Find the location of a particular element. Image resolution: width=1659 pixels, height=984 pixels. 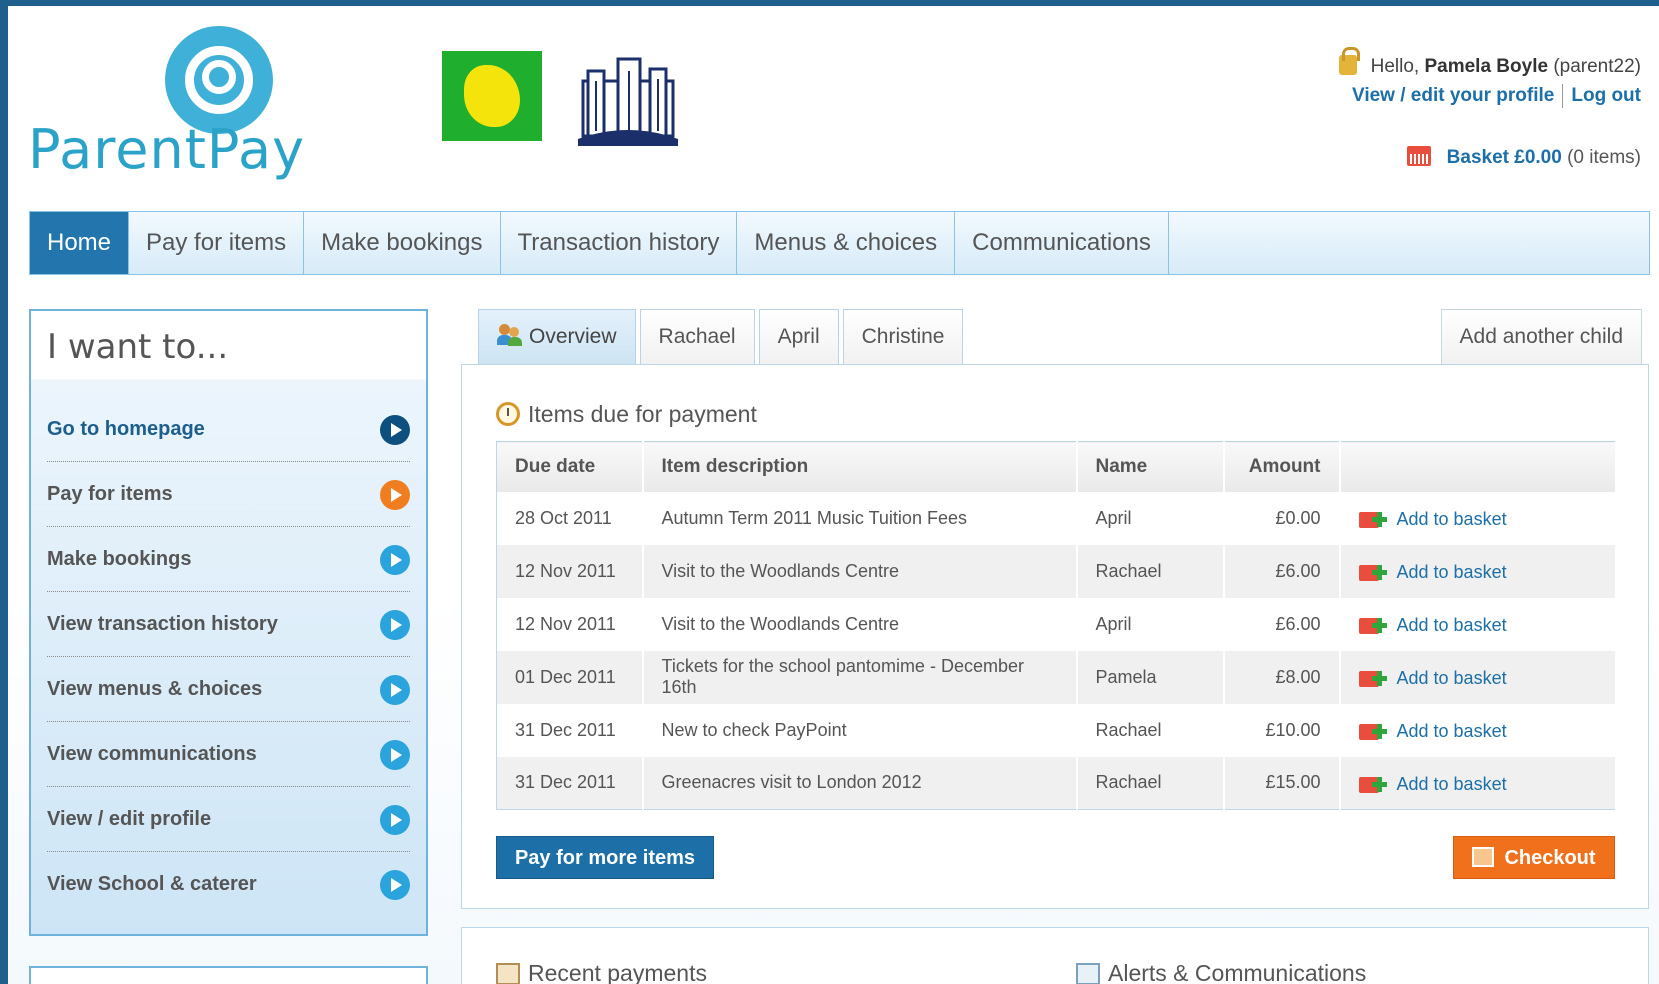

sidebar-item-edit-profile: View / edit profile is located at coordinates (228, 819).